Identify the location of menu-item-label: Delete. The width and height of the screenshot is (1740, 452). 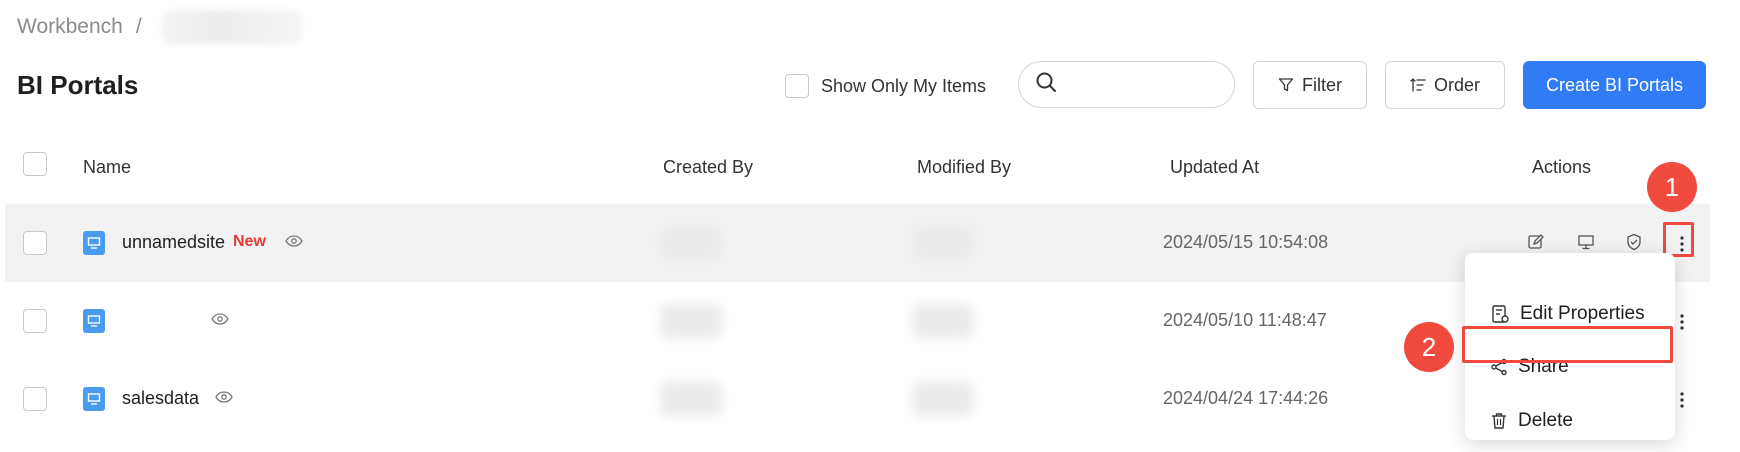
(1545, 420).